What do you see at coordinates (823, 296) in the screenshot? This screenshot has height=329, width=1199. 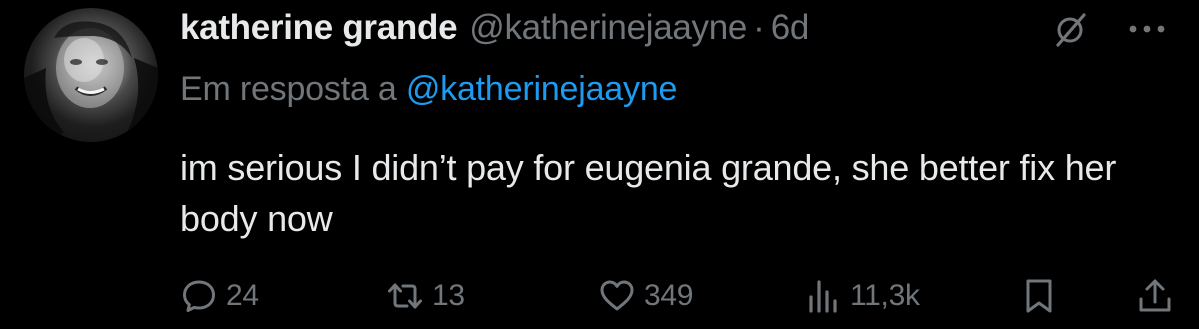 I see `views-icon` at bounding box center [823, 296].